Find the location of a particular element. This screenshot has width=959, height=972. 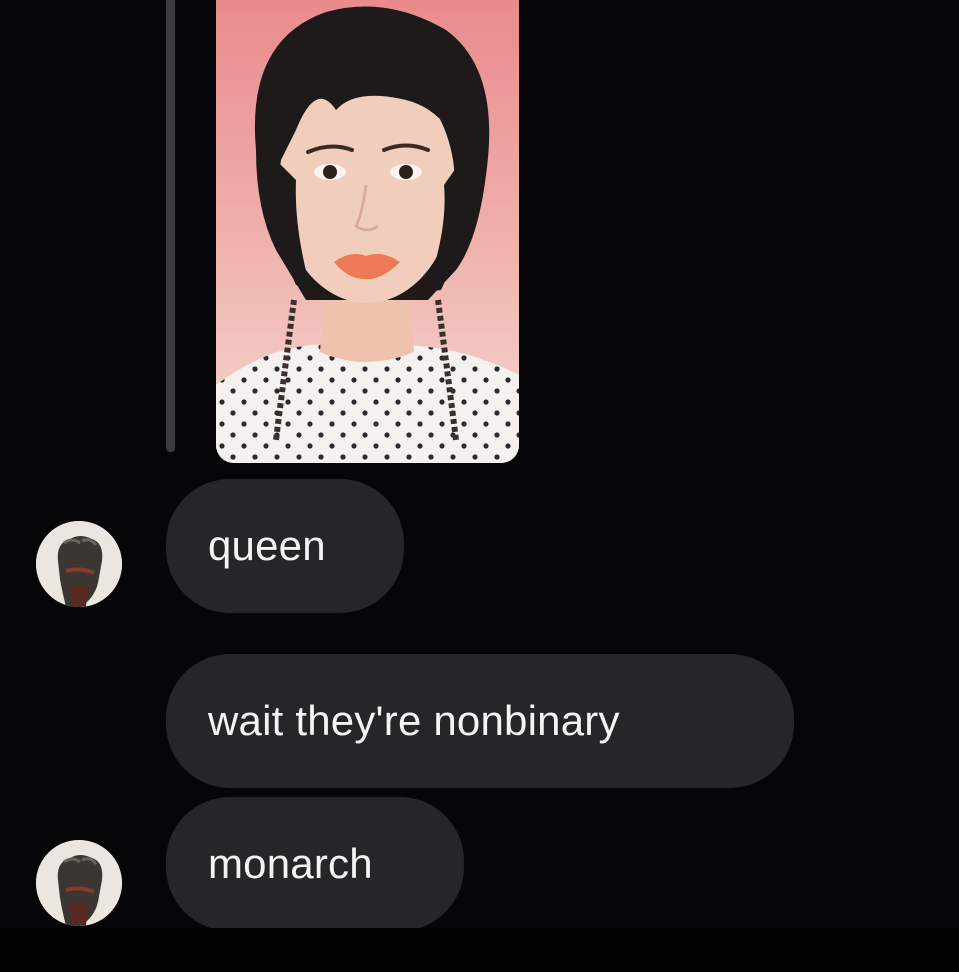

message-bubble: monarch is located at coordinates (315, 864).